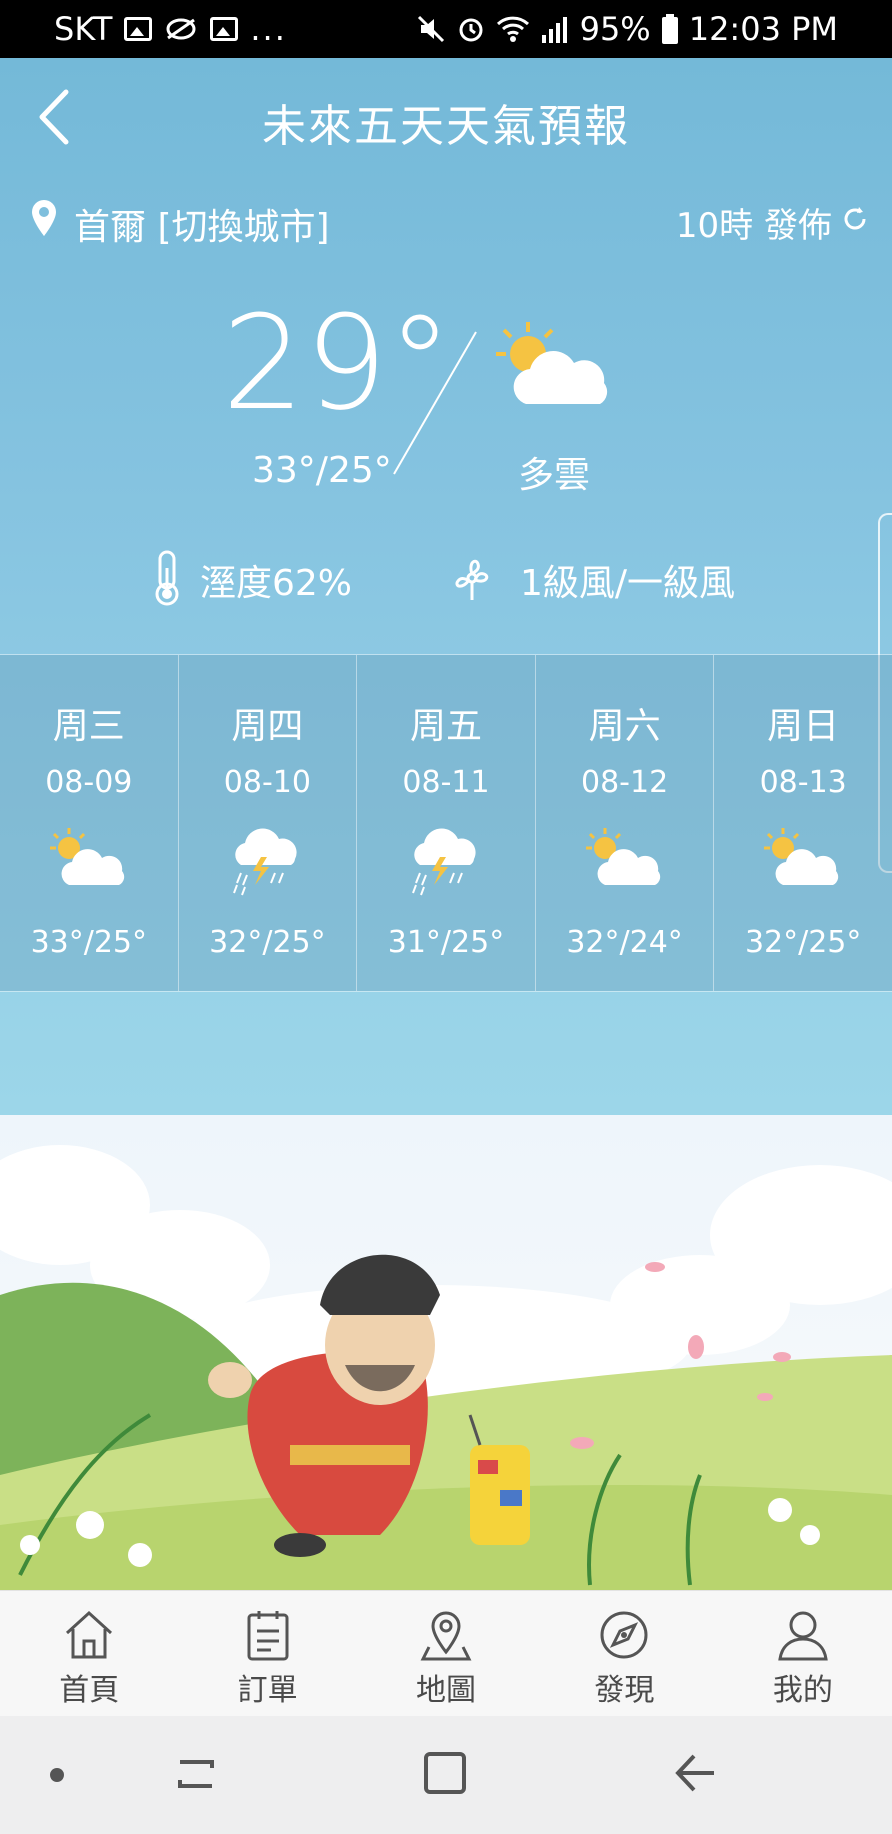  I want to click on wifi-icon, so click(512, 29).